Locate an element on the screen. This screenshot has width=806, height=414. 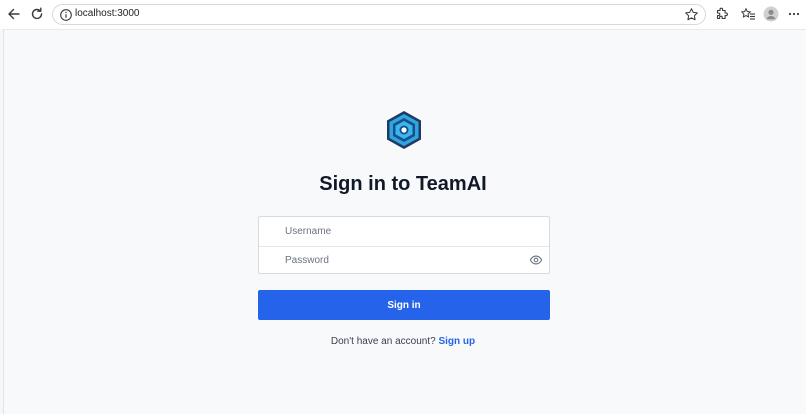
teamai-logo is located at coordinates (404, 130).